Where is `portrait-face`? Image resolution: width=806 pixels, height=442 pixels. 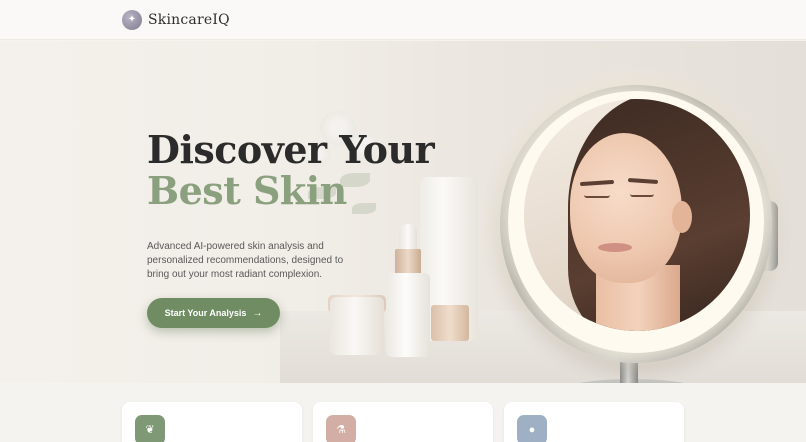 portrait-face is located at coordinates (626, 208).